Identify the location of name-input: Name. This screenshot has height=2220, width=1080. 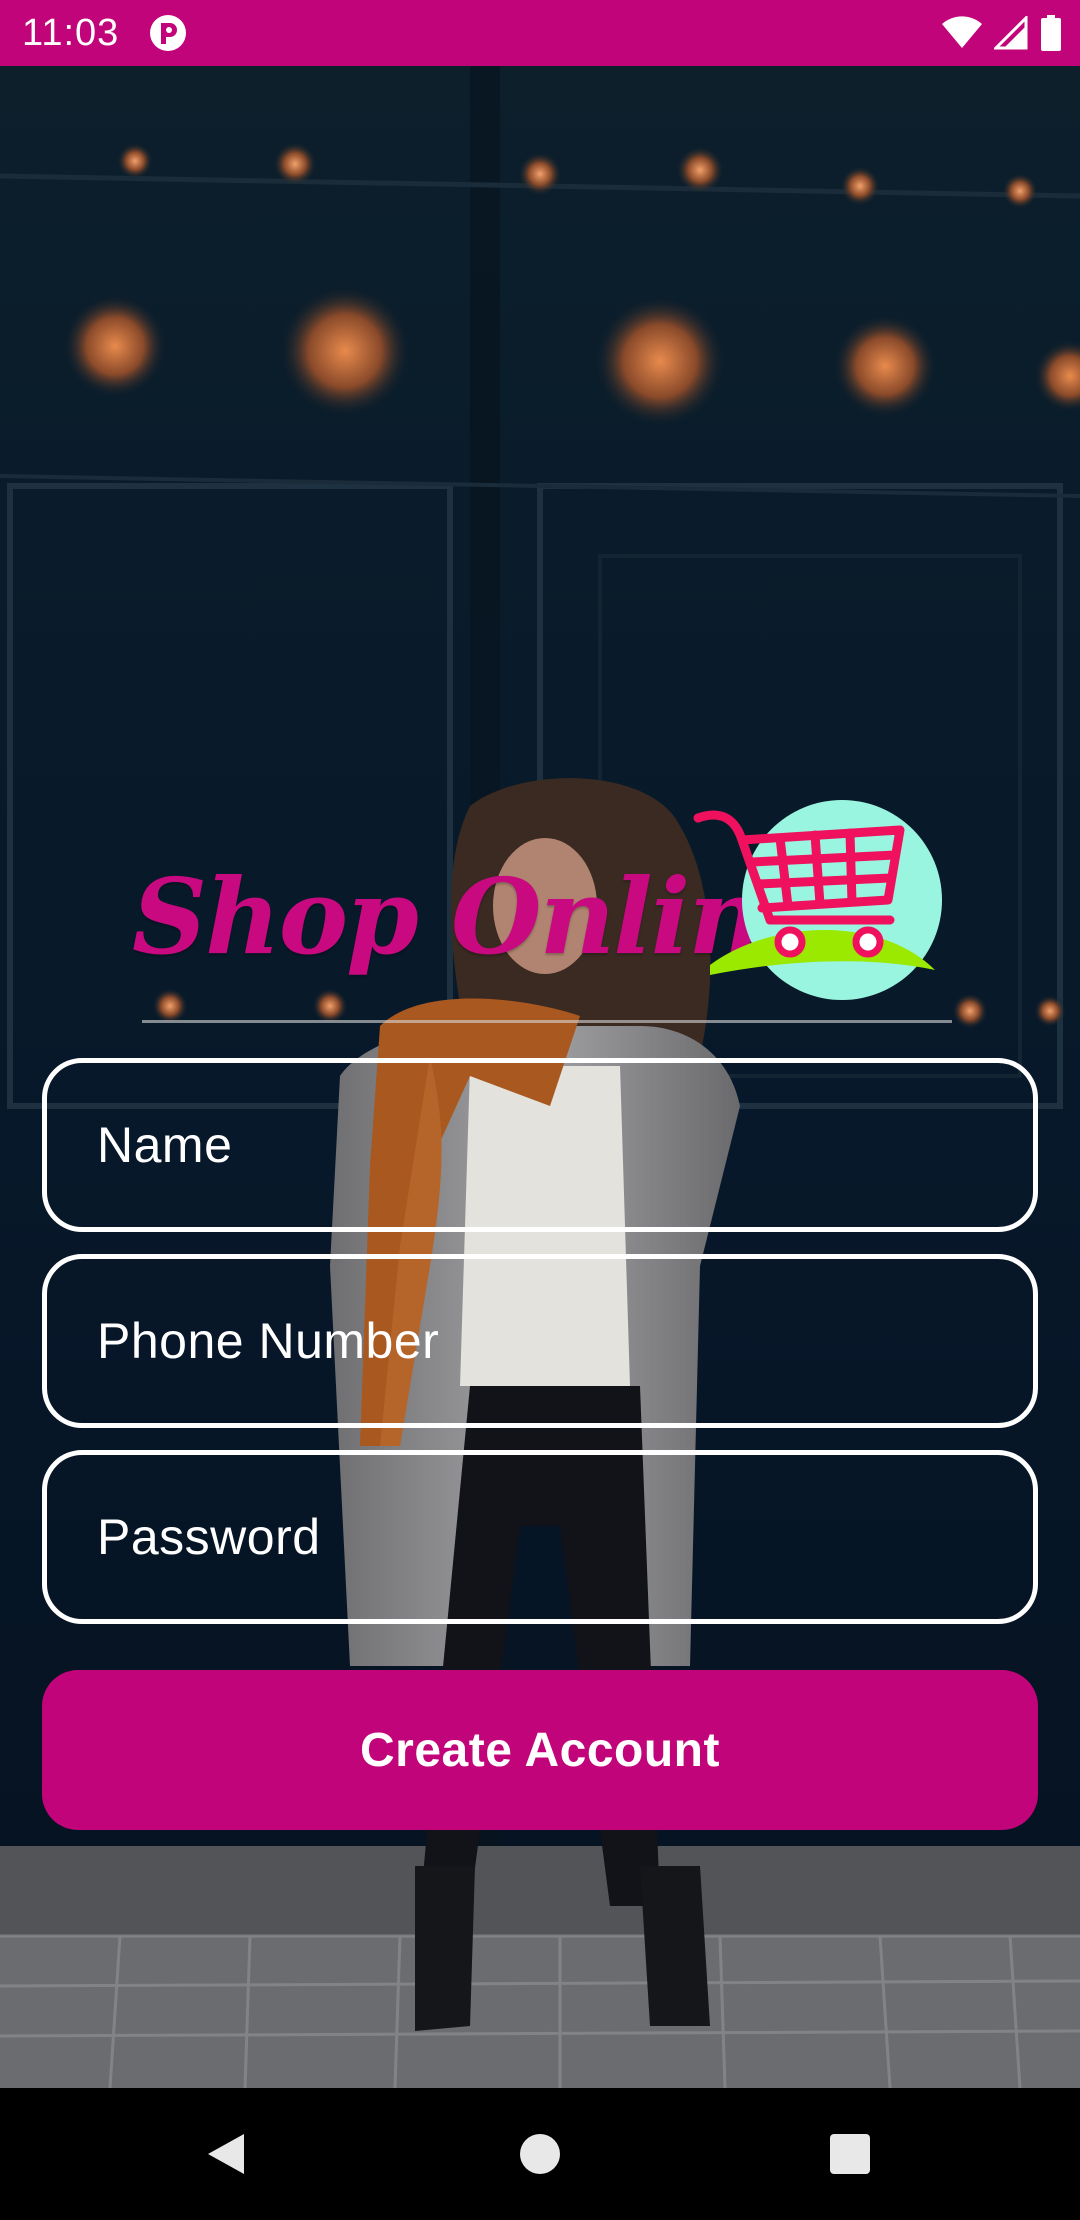
(540, 1145).